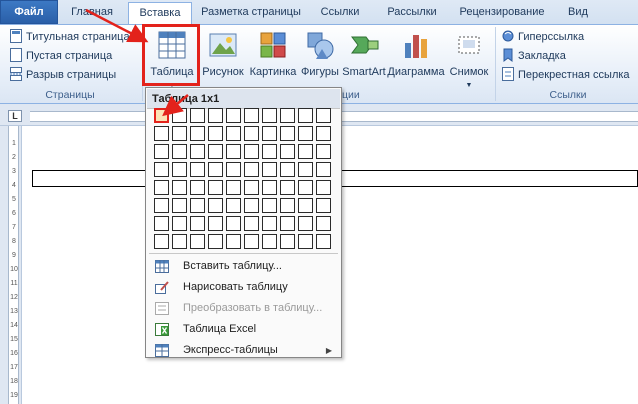 The height and width of the screenshot is (404, 638). Describe the element at coordinates (578, 13) in the screenshot. I see `tab-view: Вид` at that location.